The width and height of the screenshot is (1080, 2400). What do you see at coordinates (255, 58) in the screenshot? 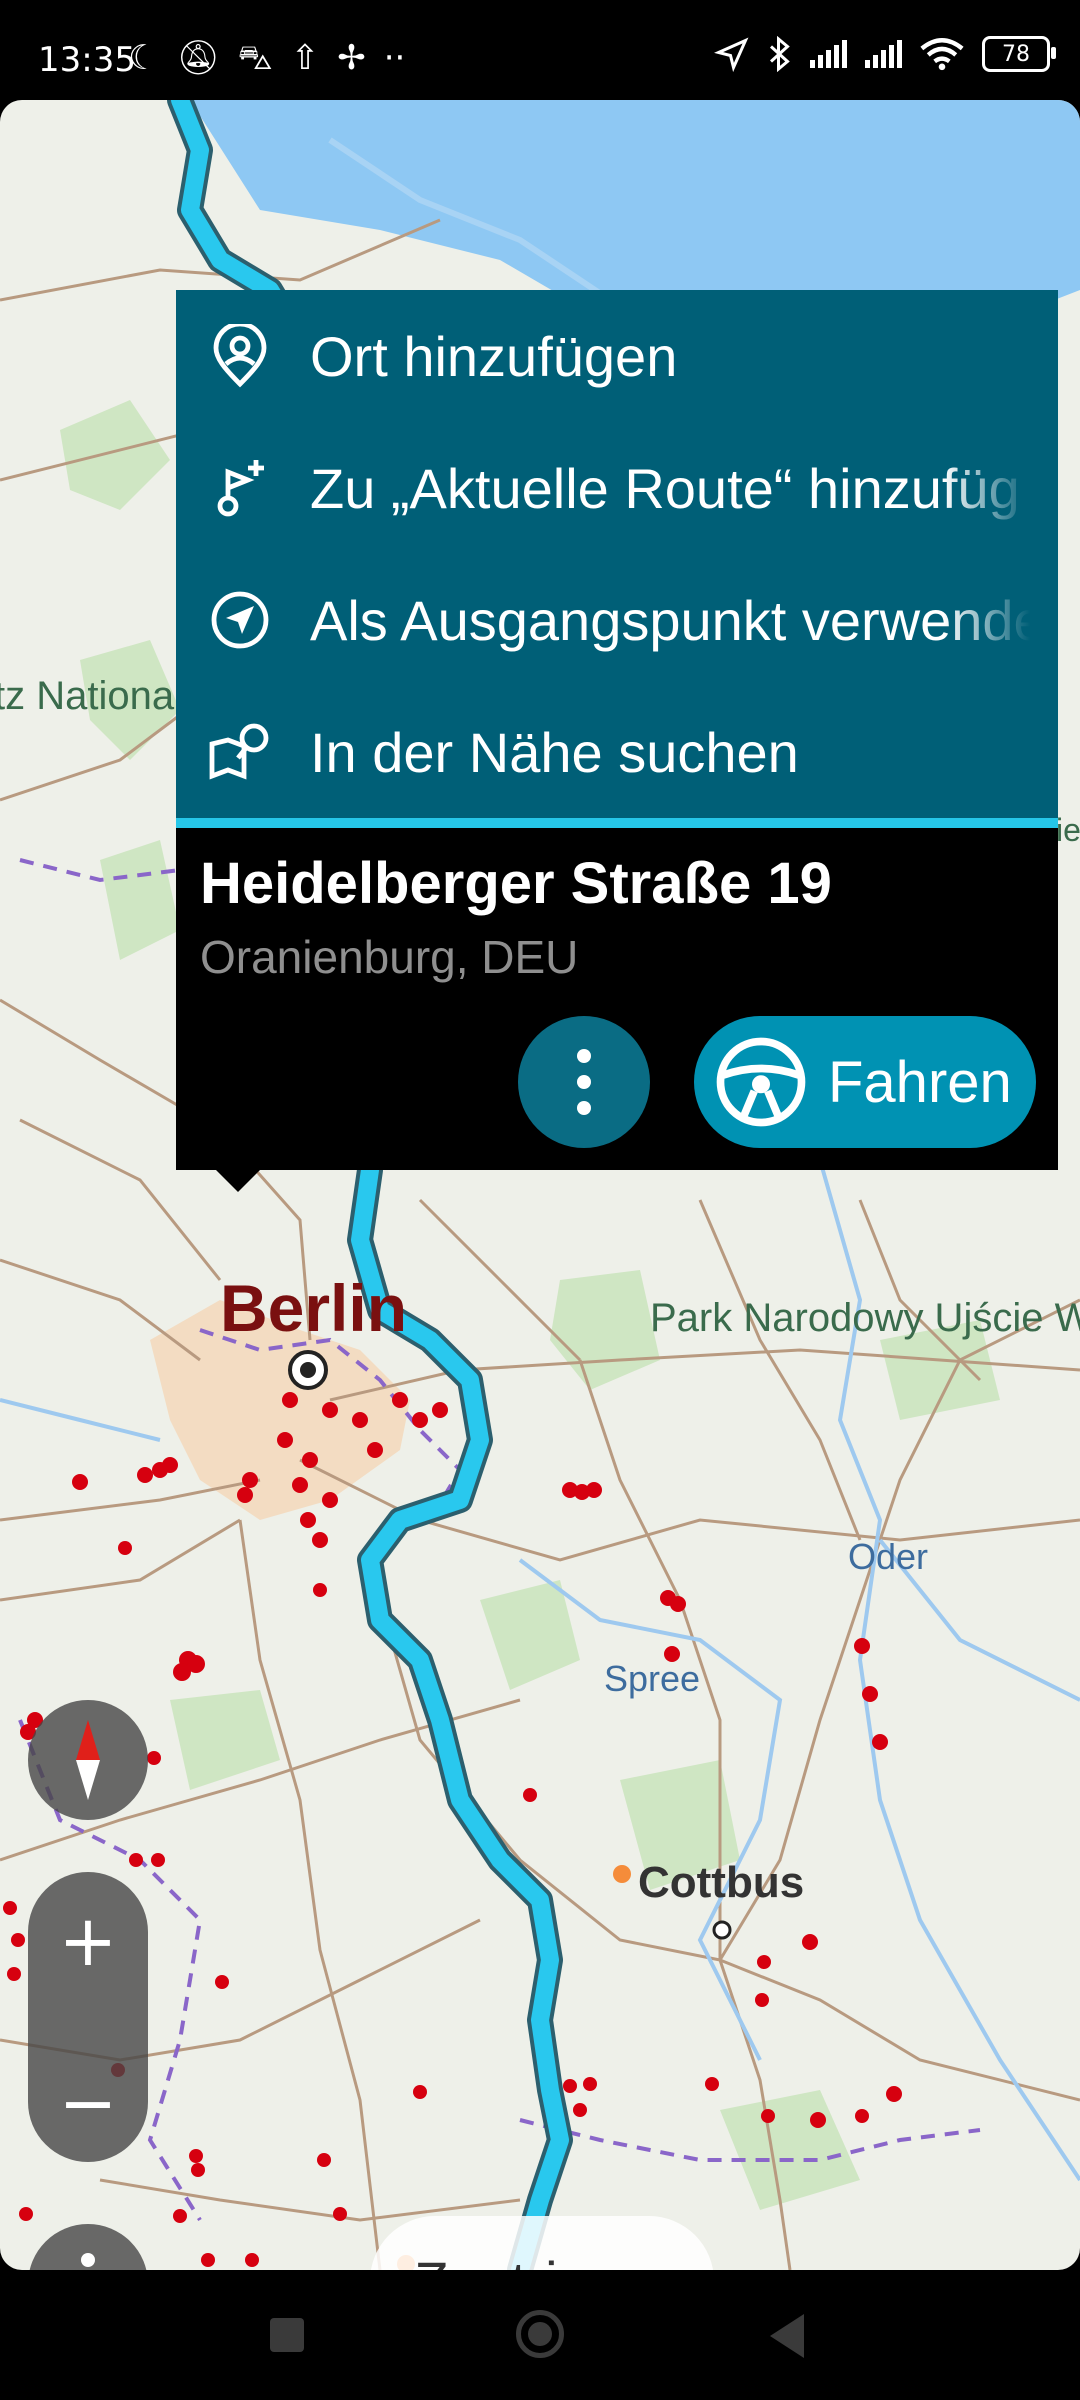
I see `car-icon: ⛍` at bounding box center [255, 58].